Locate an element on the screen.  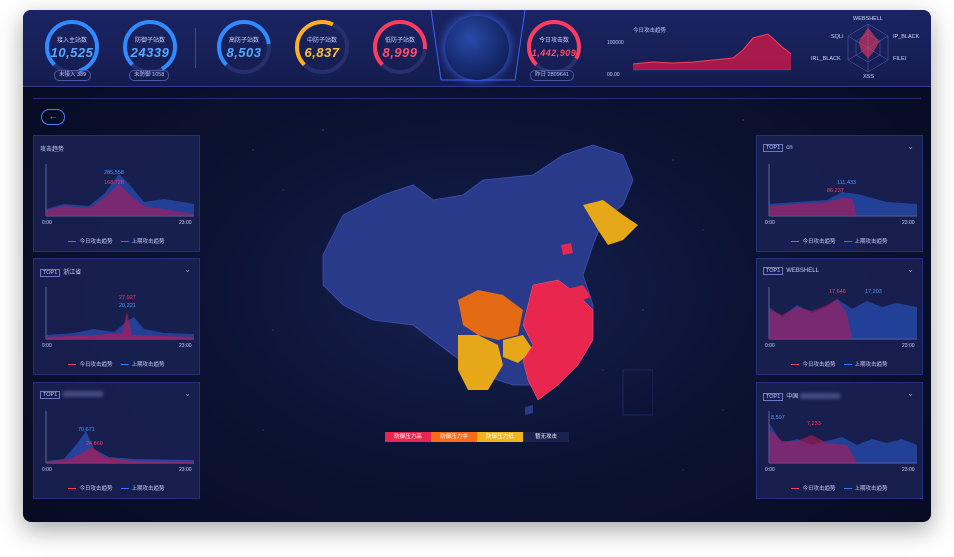
panel-title: TOP1 is located at coordinates (72, 395).